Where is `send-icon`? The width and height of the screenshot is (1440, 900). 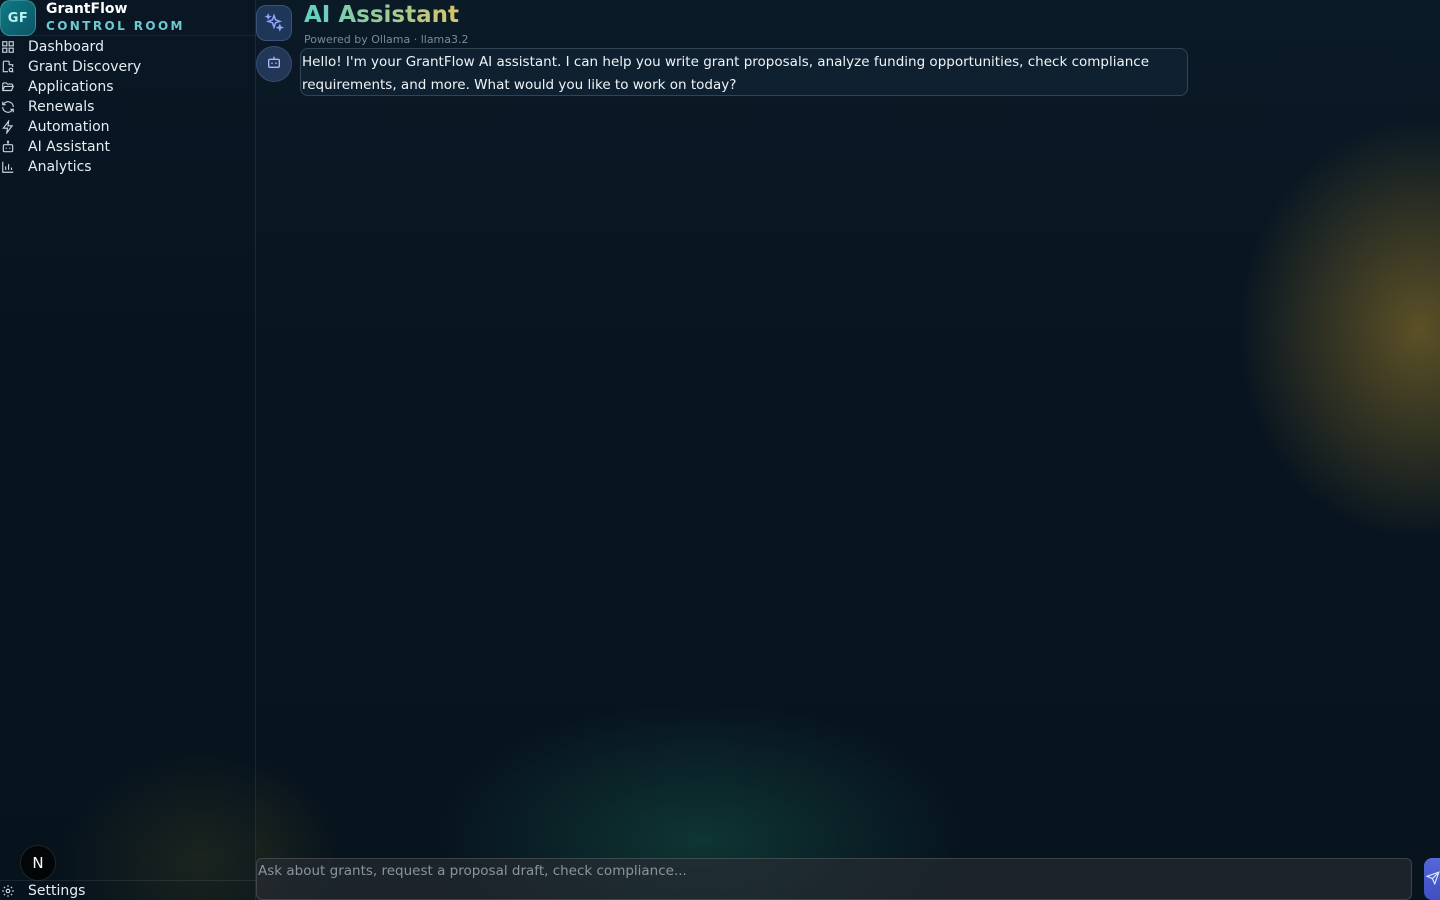 send-icon is located at coordinates (1432, 879).